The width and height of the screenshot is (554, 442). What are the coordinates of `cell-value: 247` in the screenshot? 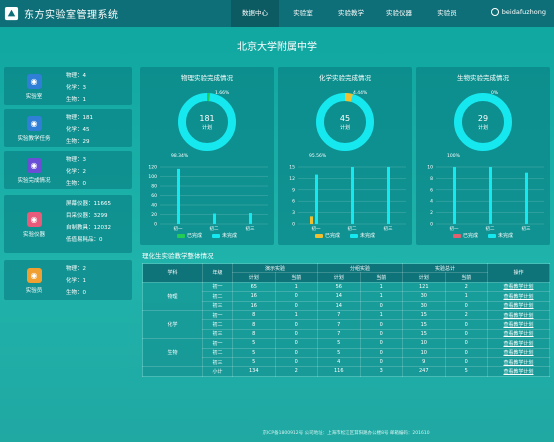 It's located at (424, 371).